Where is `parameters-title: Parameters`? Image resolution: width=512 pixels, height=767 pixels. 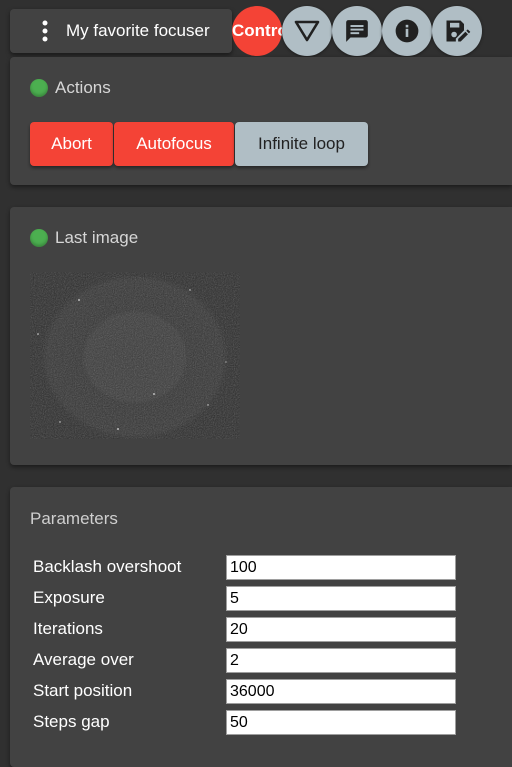
parameters-title: Parameters is located at coordinates (74, 518).